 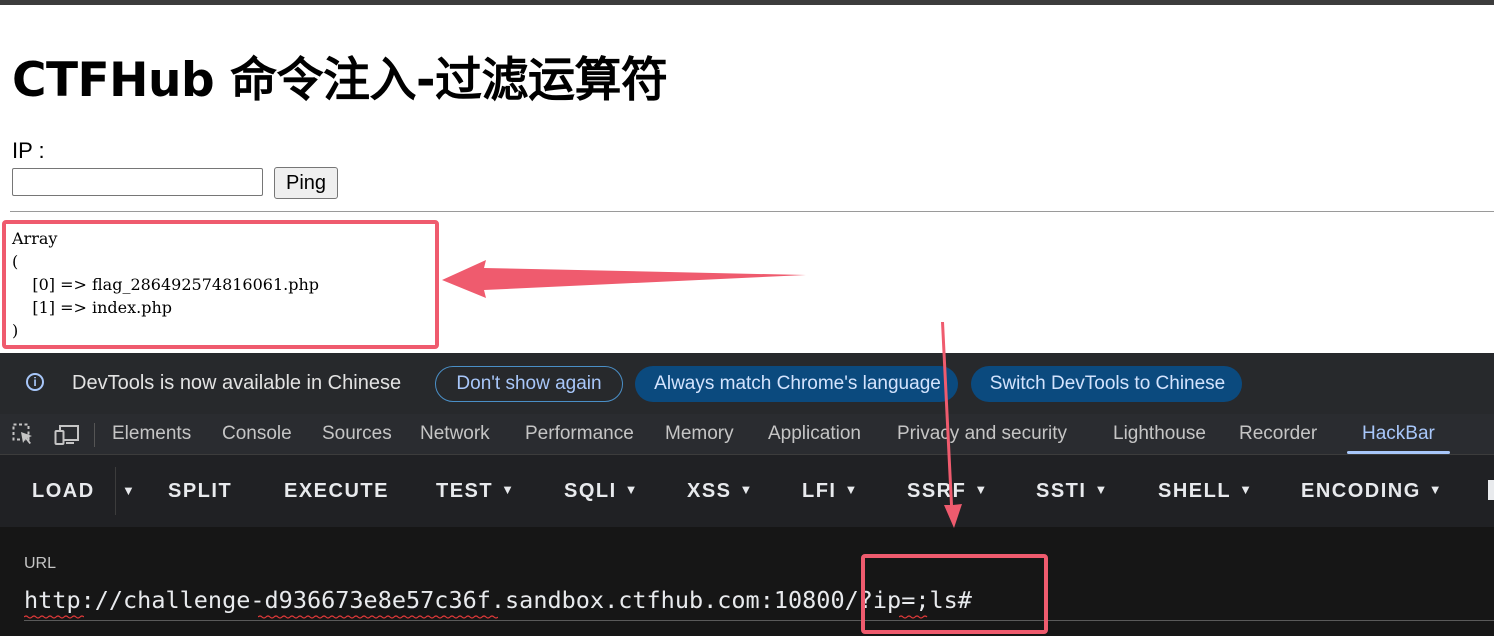 What do you see at coordinates (1398, 434) in the screenshot?
I see `tab-hackbar: HackBar` at bounding box center [1398, 434].